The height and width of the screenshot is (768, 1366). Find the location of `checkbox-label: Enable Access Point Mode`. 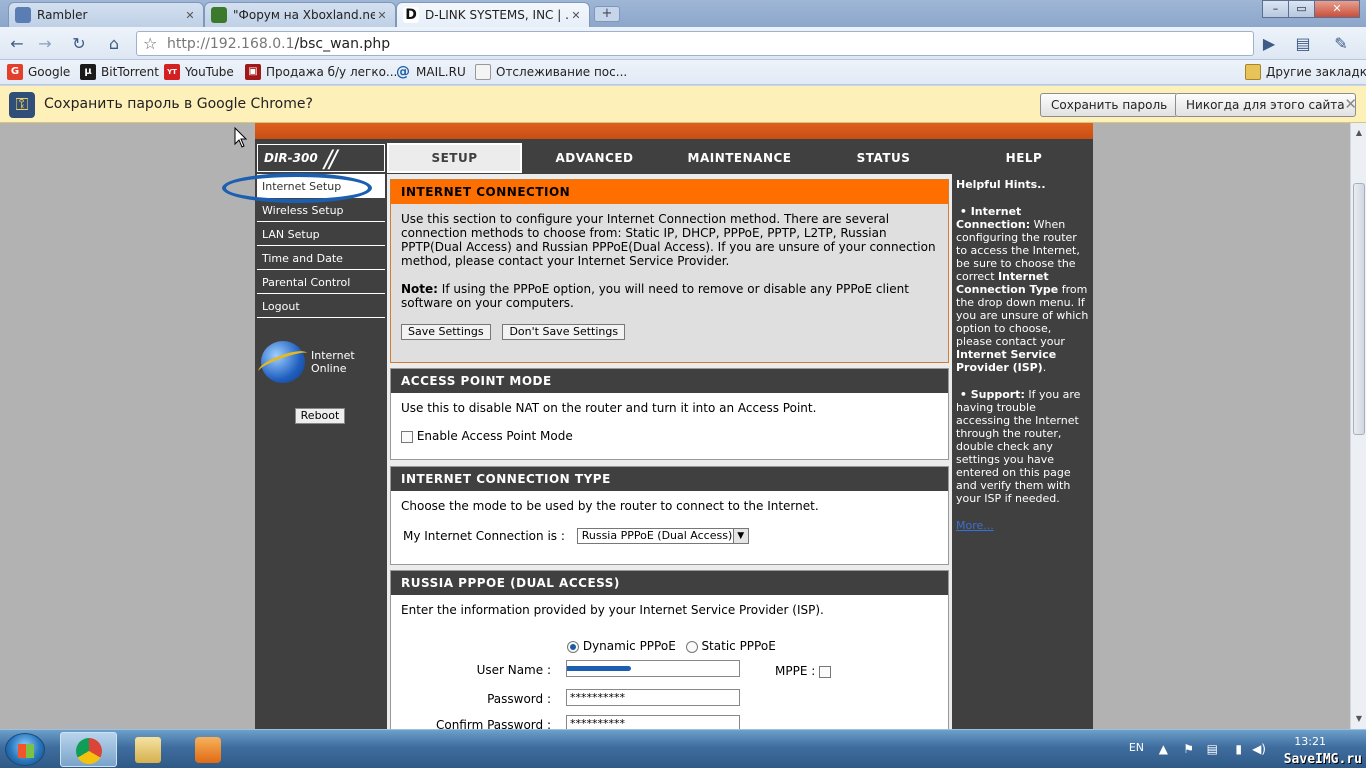

checkbox-label: Enable Access Point Mode is located at coordinates (494, 436).